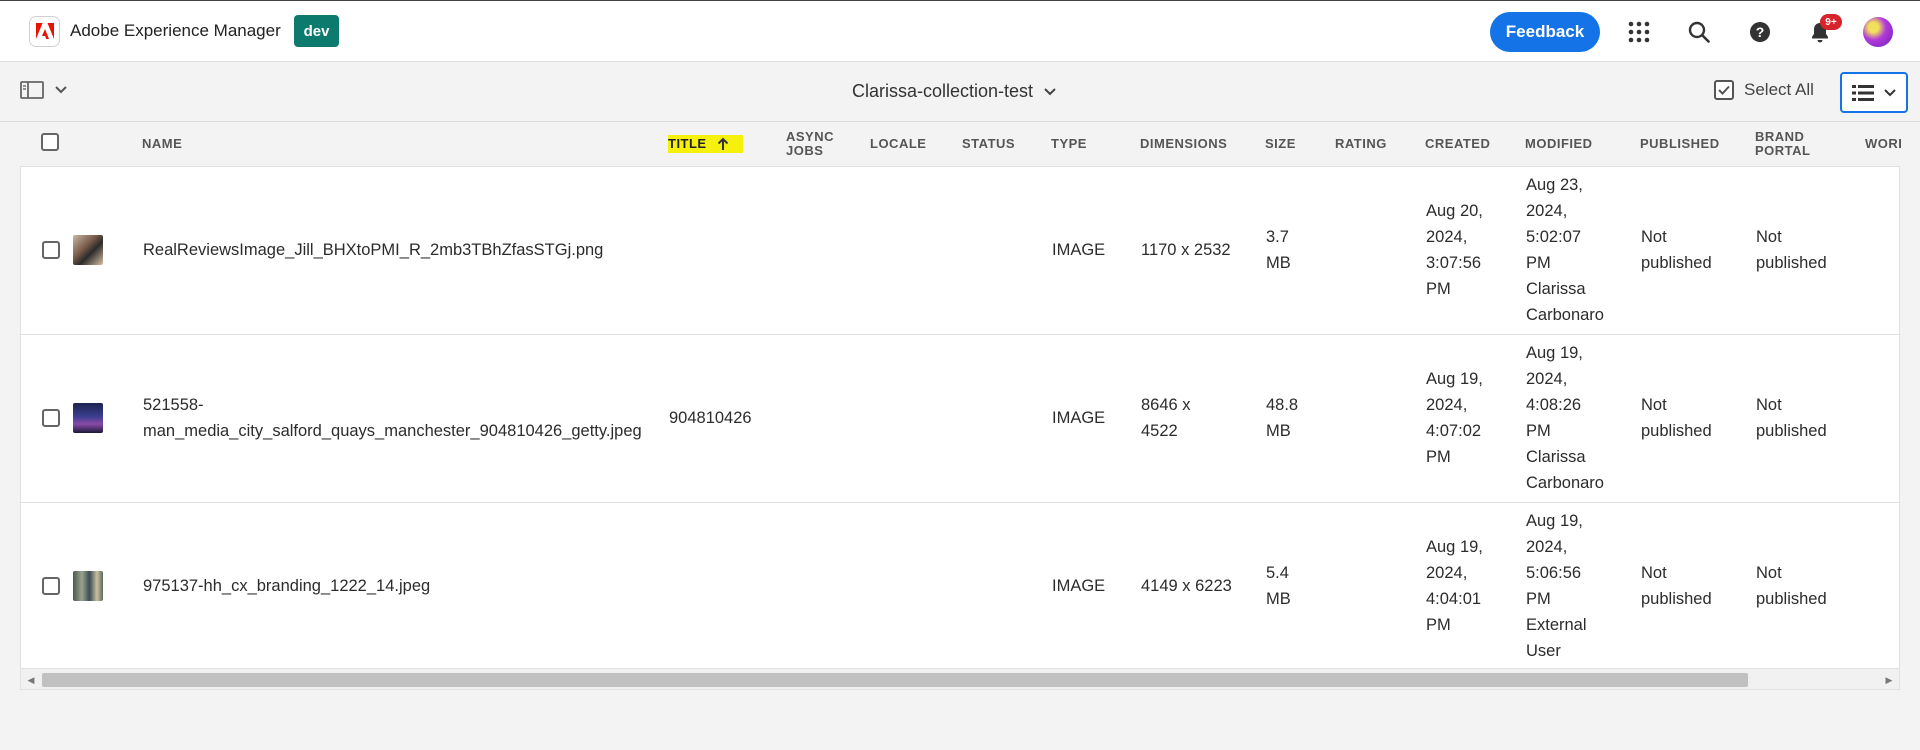 Image resolution: width=1920 pixels, height=750 pixels. What do you see at coordinates (1277, 237) in the screenshot?
I see `asset-size-value: 3.7` at bounding box center [1277, 237].